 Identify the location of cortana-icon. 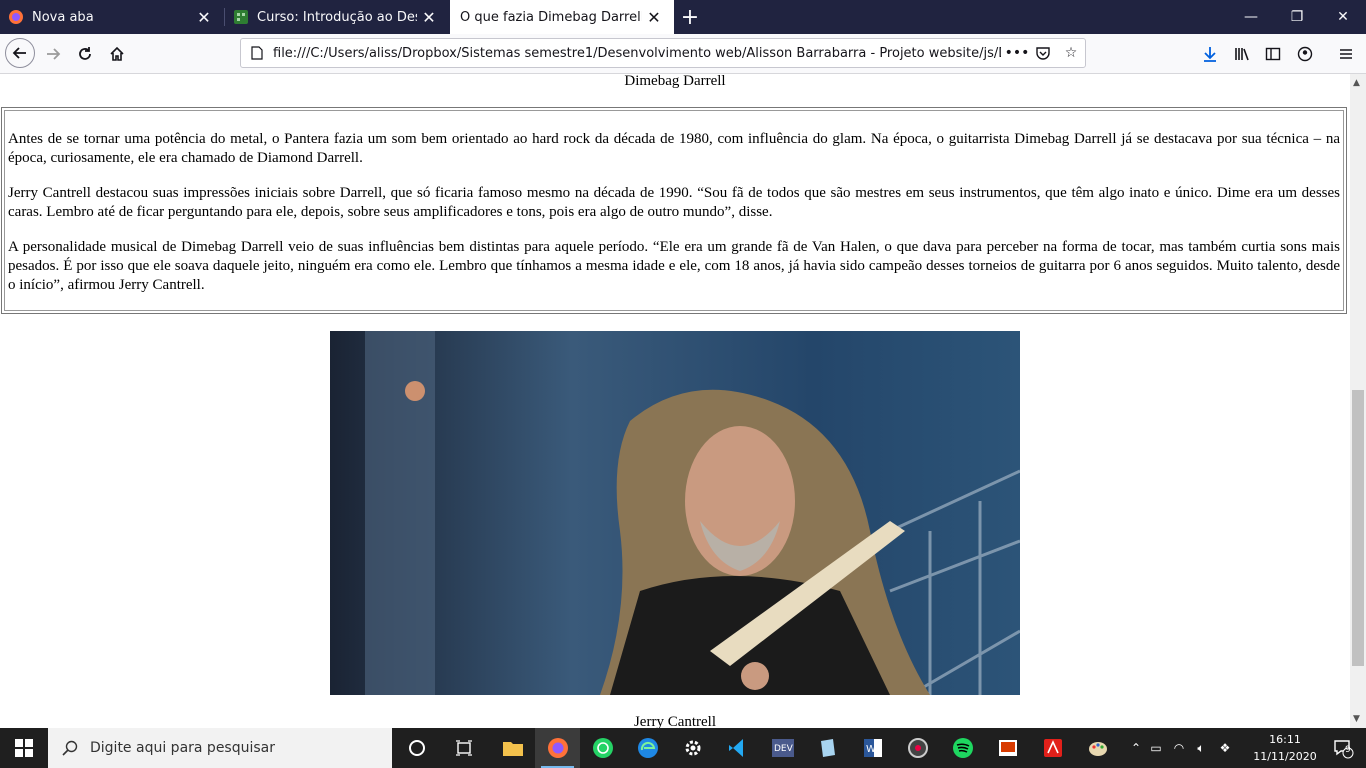
(416, 748).